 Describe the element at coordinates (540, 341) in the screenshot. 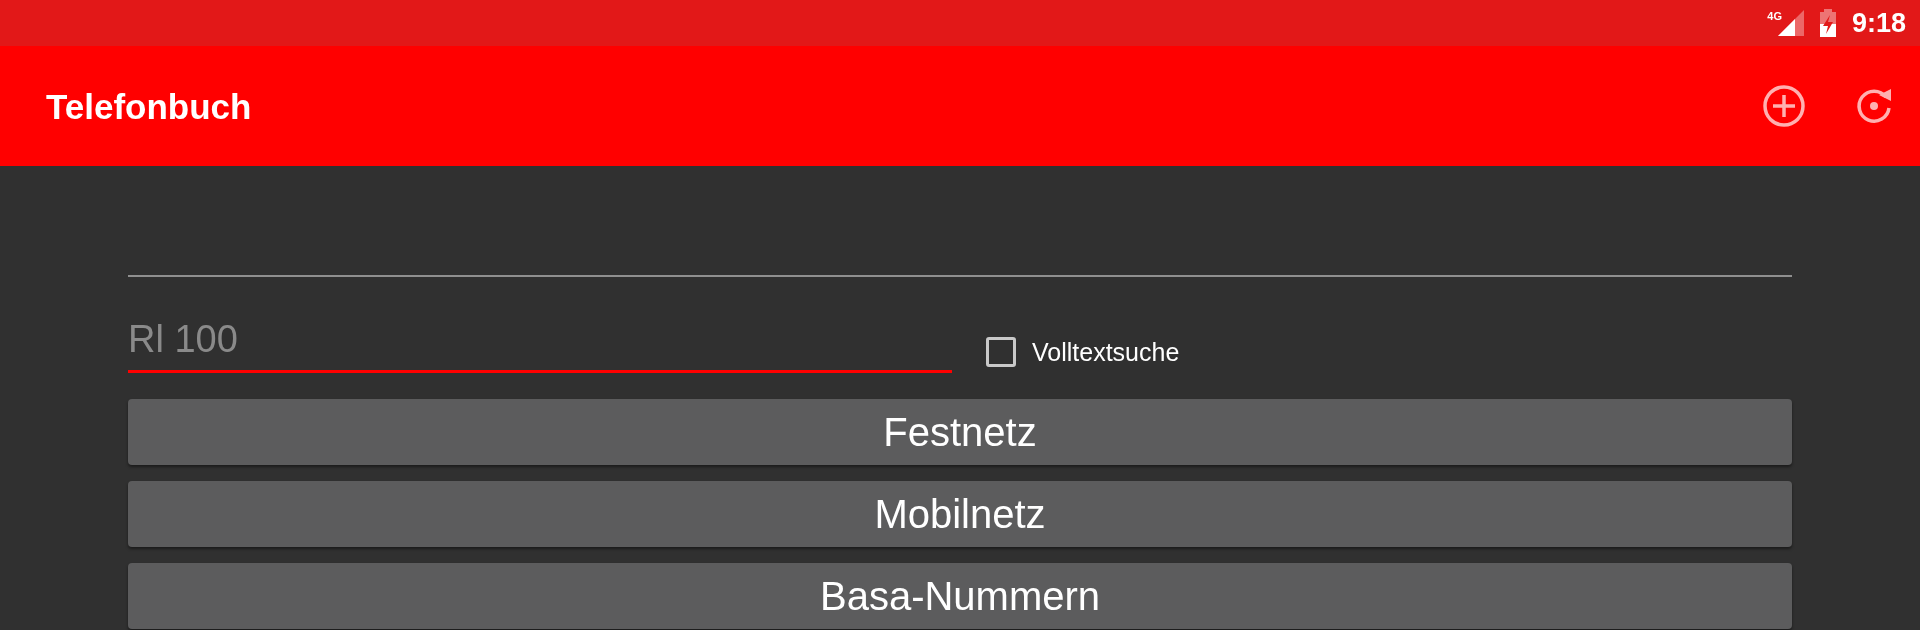

I see `number-search-field: Rl 100` at that location.